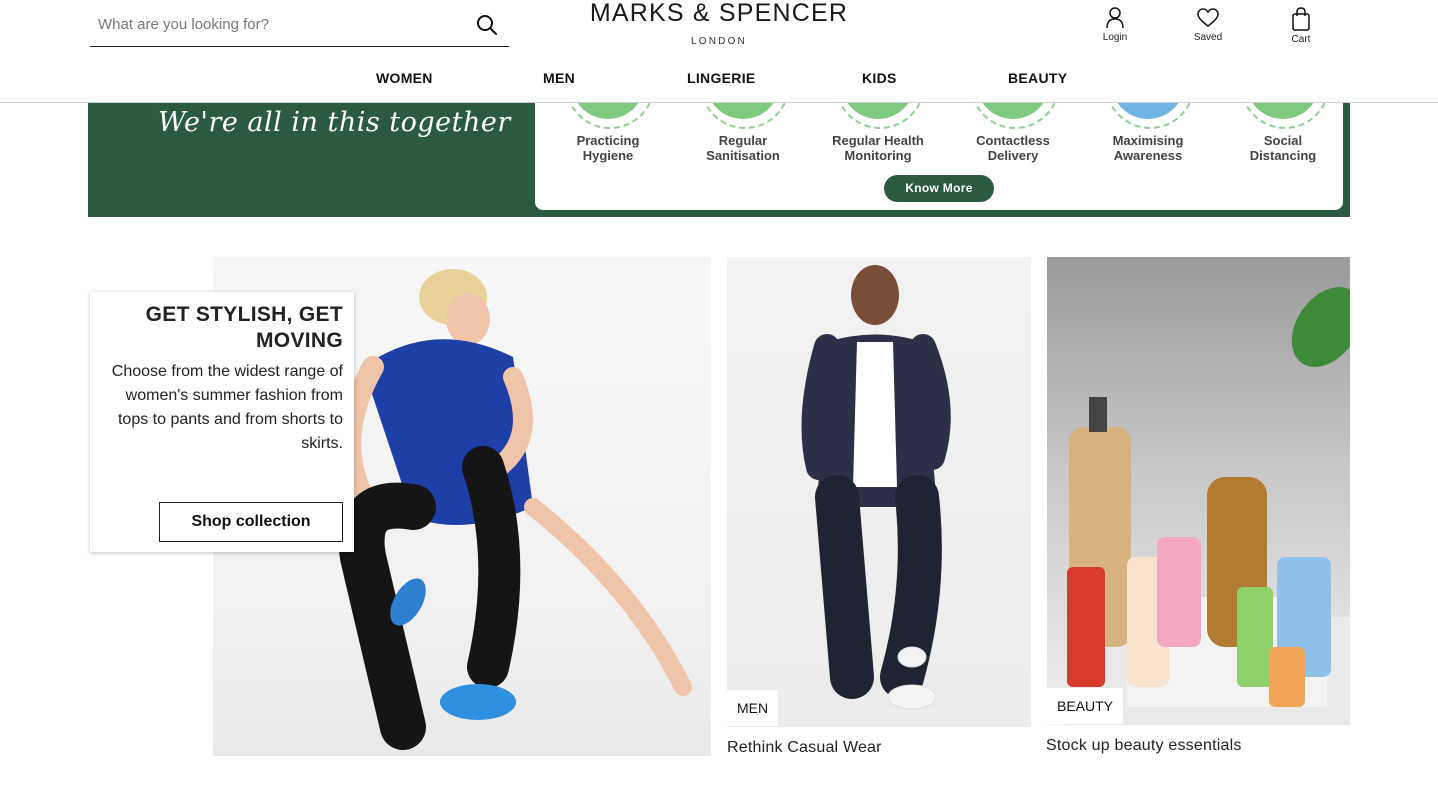 The height and width of the screenshot is (788, 1438). I want to click on measure-line1: Social, so click(1283, 140).